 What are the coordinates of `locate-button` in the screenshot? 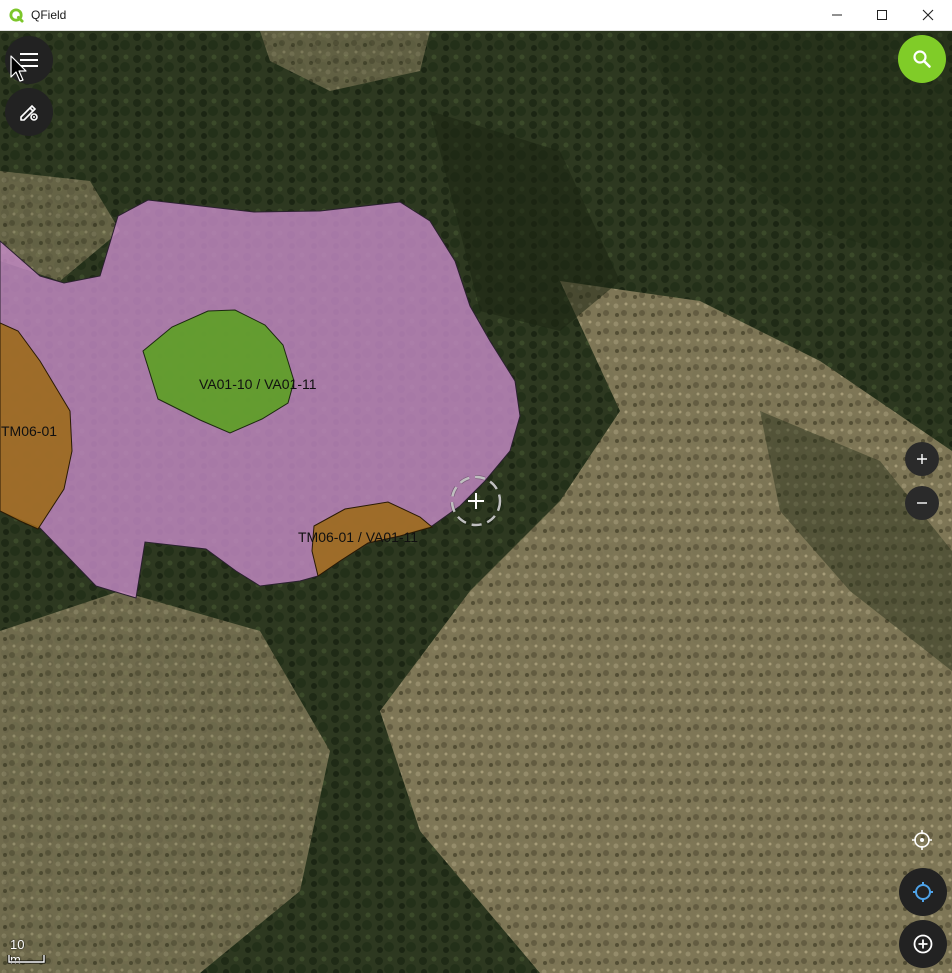 It's located at (923, 892).